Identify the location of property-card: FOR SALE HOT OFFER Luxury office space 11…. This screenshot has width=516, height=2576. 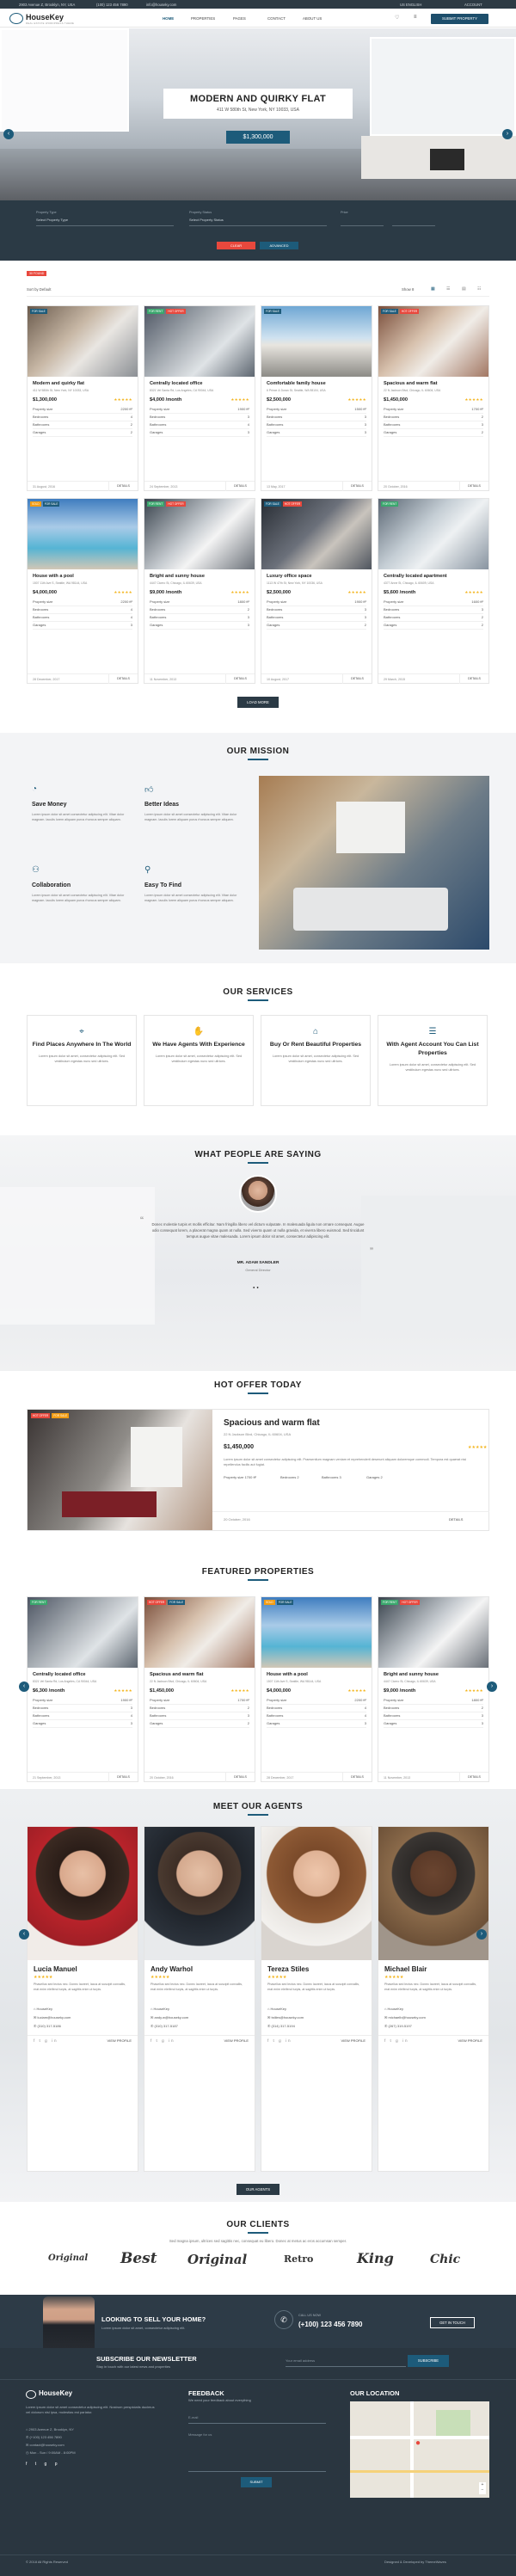
(316, 591).